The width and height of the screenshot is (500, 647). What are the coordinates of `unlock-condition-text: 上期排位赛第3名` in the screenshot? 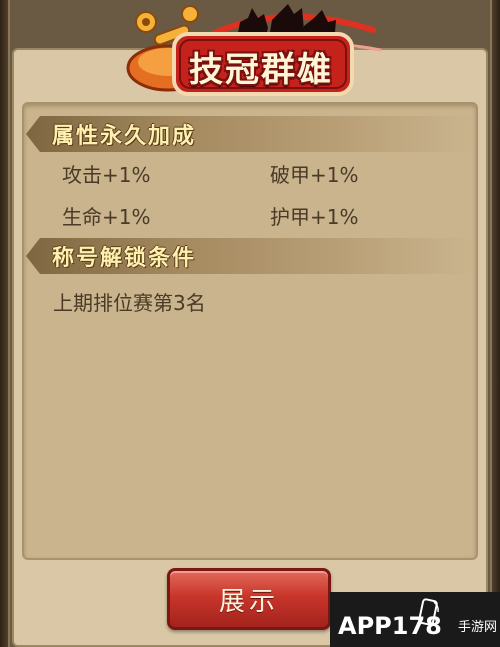 It's located at (129, 303).